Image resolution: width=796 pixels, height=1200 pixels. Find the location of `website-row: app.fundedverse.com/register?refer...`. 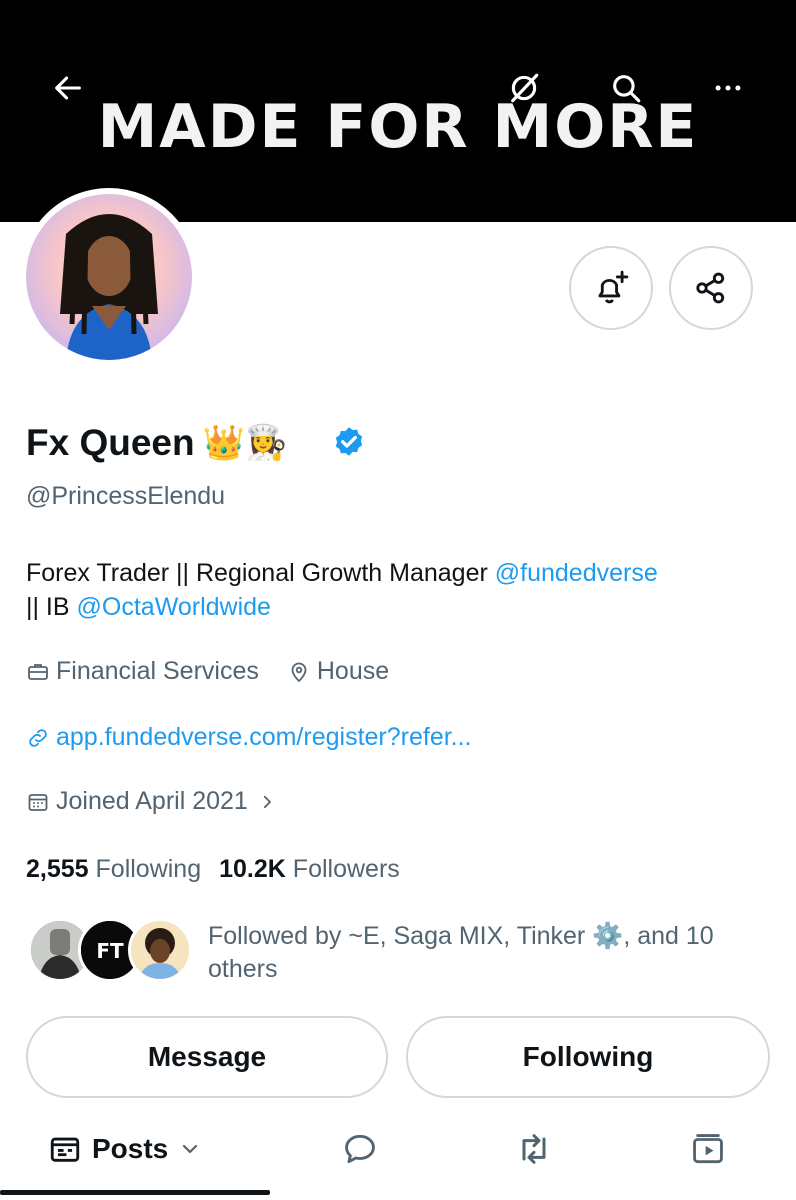

website-row: app.fundedverse.com/register?refer... is located at coordinates (249, 737).